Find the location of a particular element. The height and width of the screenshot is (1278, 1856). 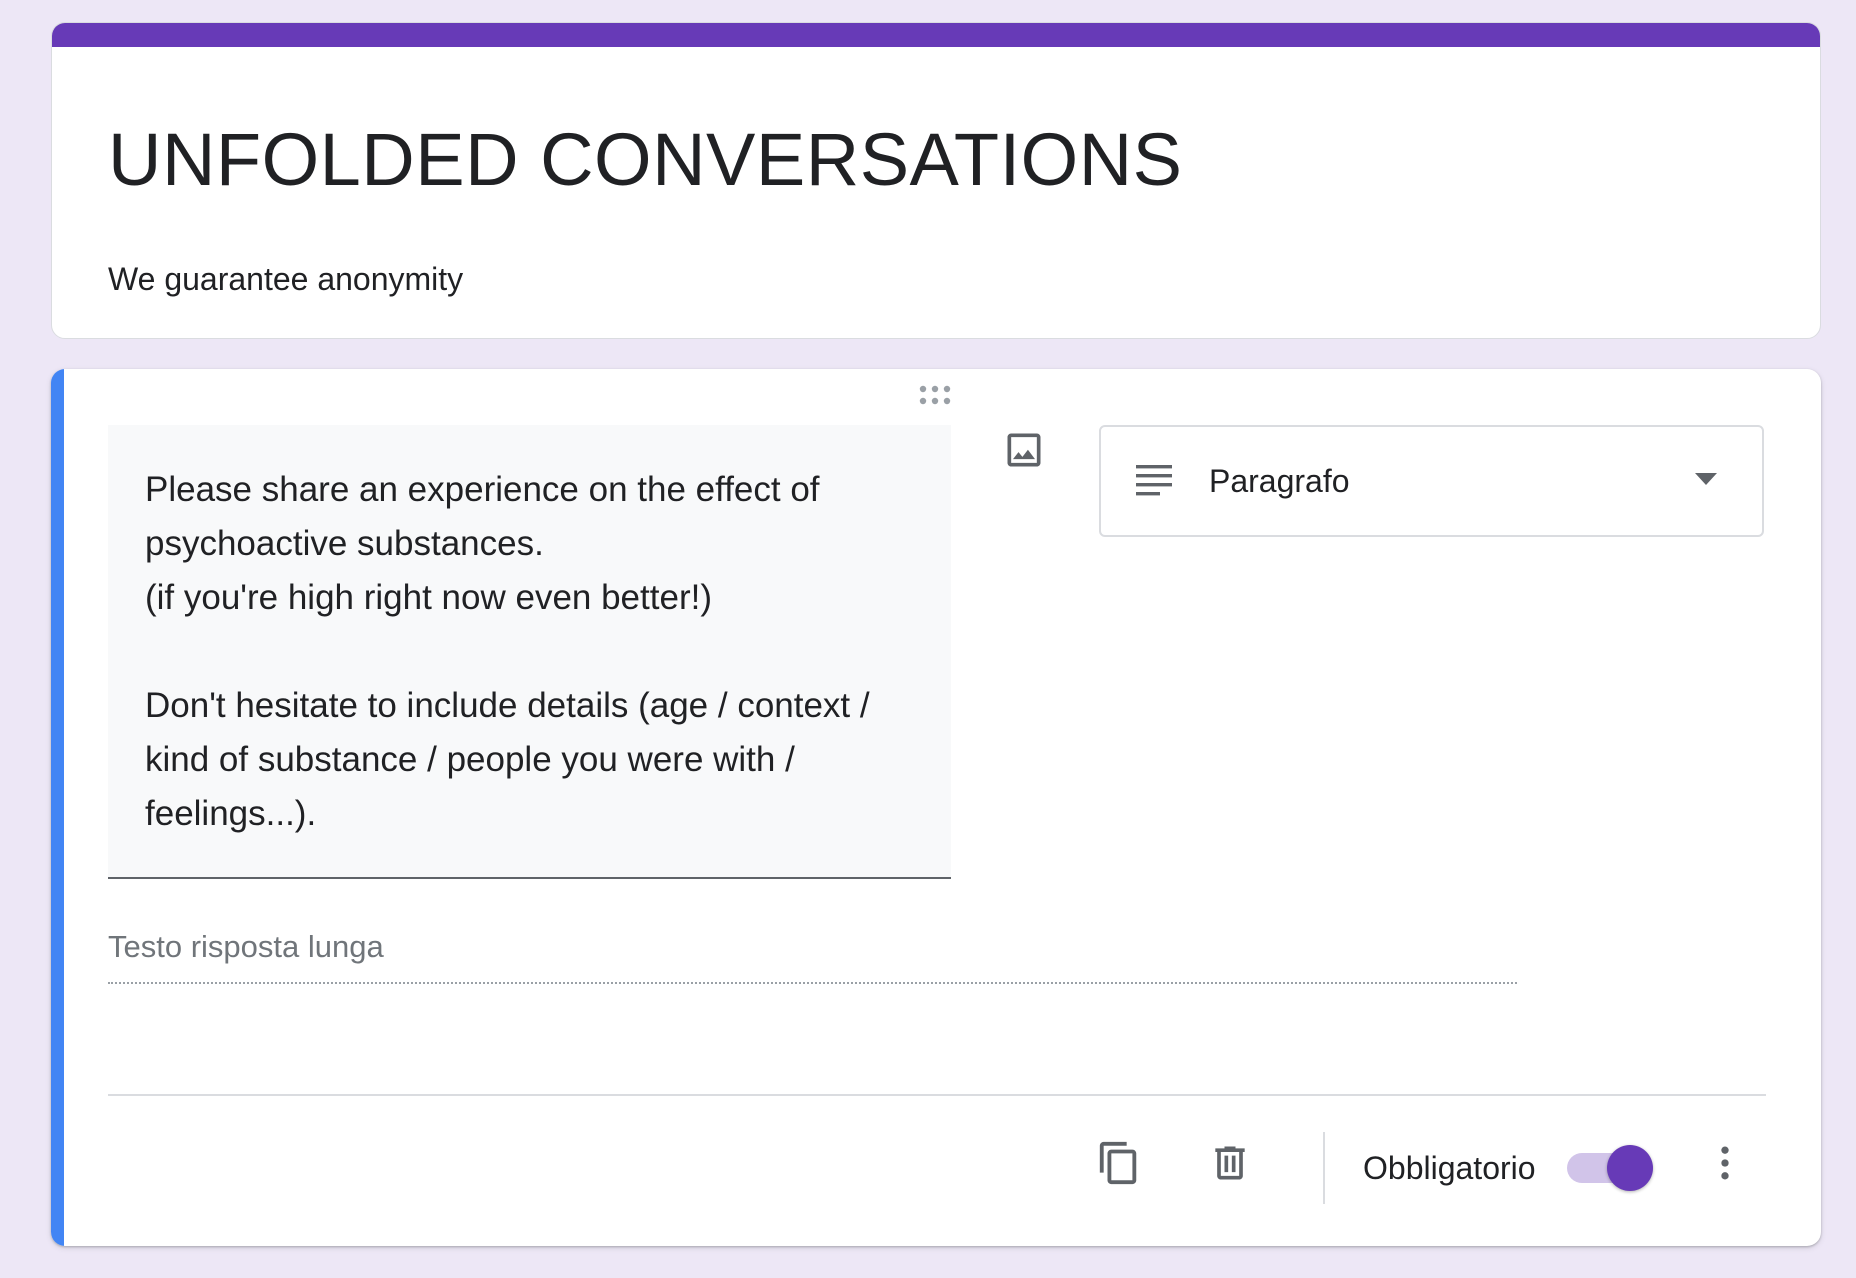

copy-icon is located at coordinates (1118, 1163).